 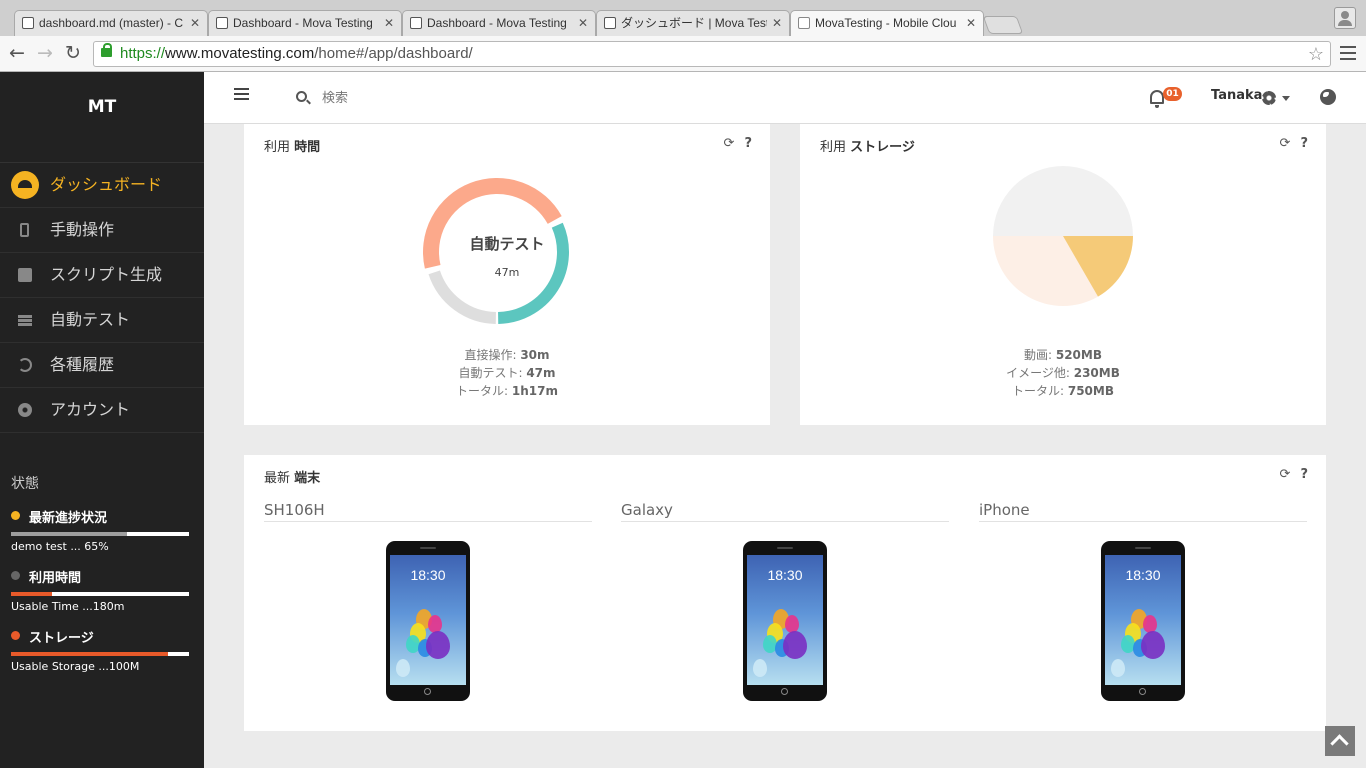 I want to click on legend-value: 1h17m, so click(x=534, y=391).